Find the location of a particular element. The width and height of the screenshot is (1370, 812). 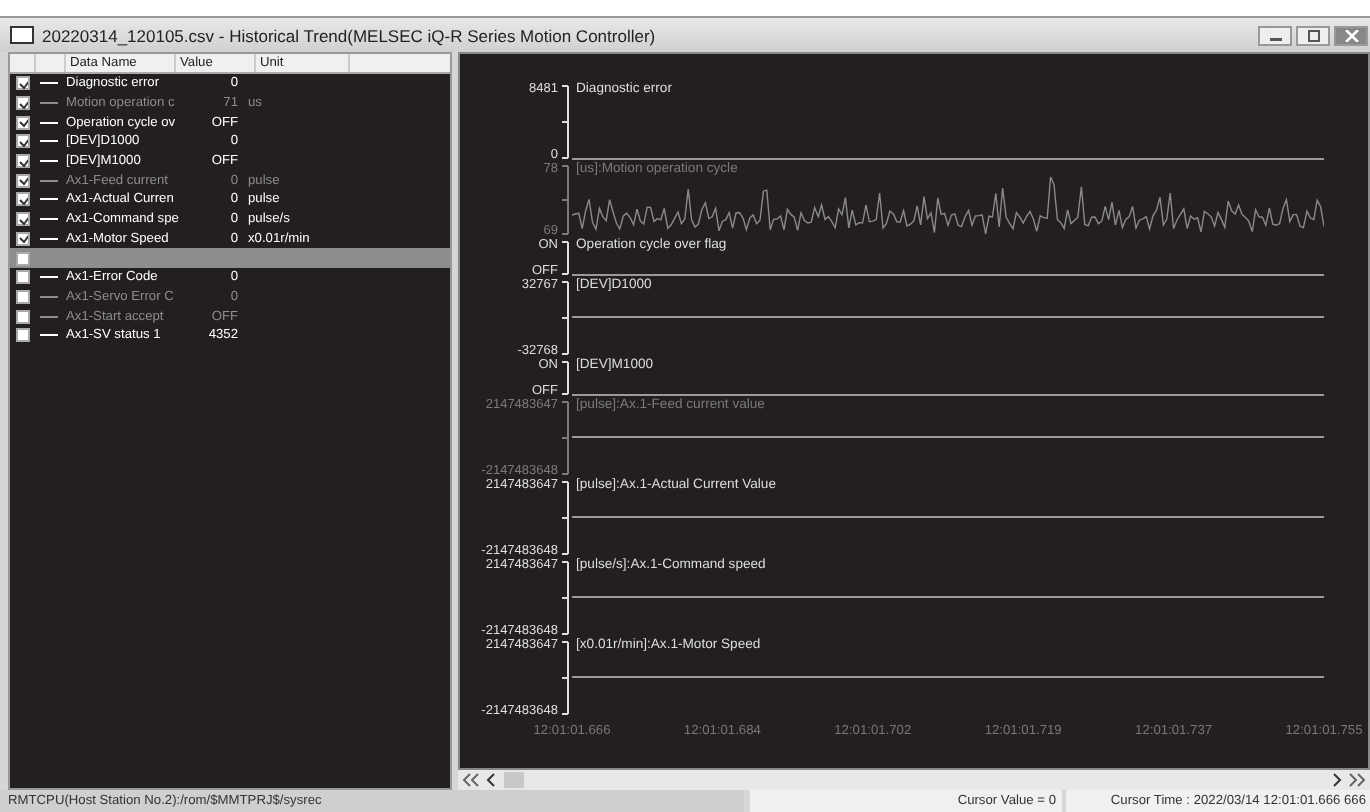

horizontal-scrollbar is located at coordinates (914, 780).